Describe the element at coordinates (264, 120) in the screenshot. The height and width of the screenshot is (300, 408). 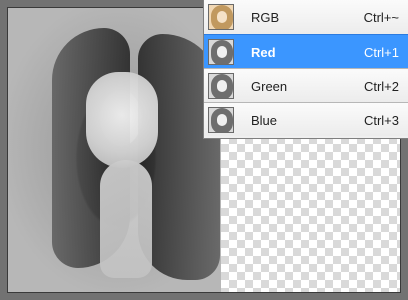
I see `channel-name: Blue` at that location.